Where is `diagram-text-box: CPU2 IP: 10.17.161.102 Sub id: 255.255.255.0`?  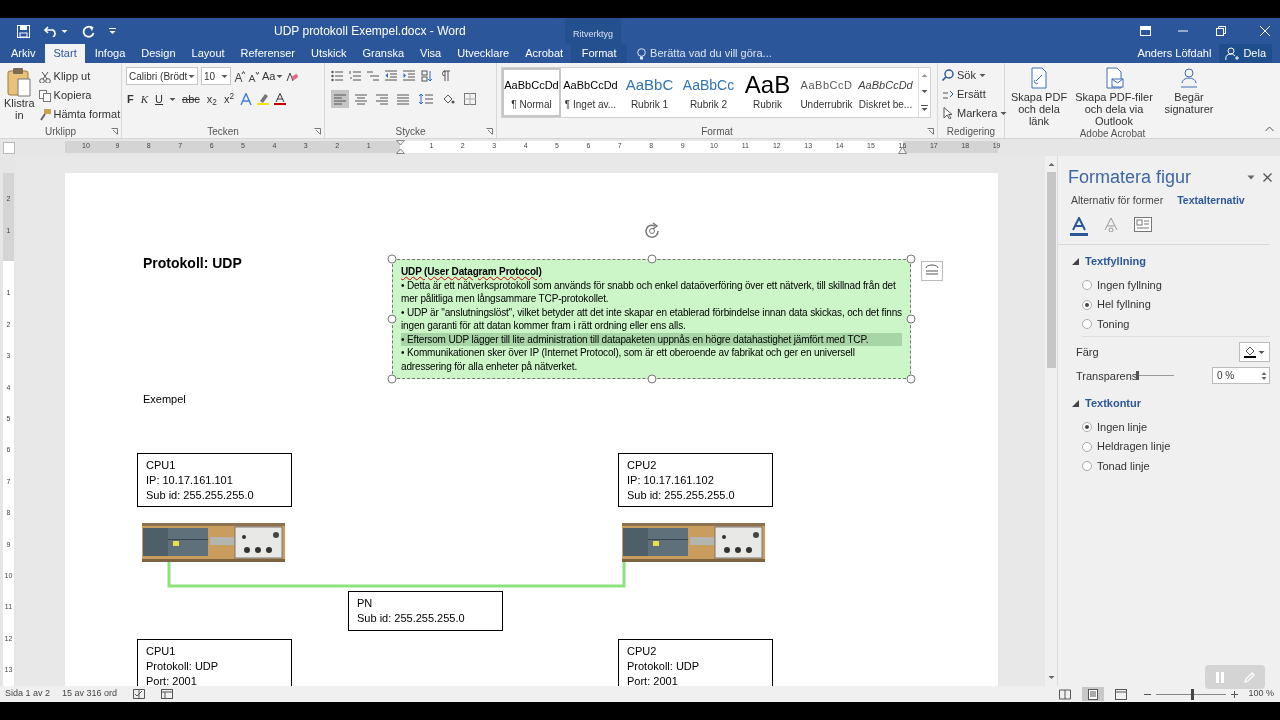 diagram-text-box: CPU2 IP: 10.17.161.102 Sub id: 255.255.255.0 is located at coordinates (695, 480).